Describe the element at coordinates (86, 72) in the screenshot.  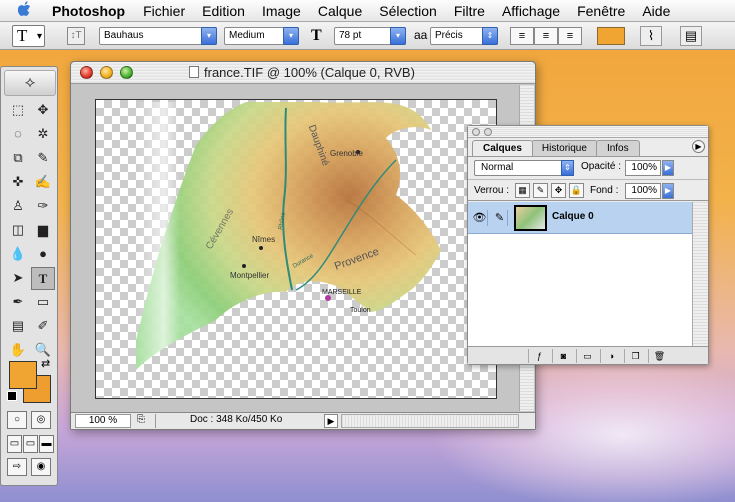
I see `close-button` at that location.